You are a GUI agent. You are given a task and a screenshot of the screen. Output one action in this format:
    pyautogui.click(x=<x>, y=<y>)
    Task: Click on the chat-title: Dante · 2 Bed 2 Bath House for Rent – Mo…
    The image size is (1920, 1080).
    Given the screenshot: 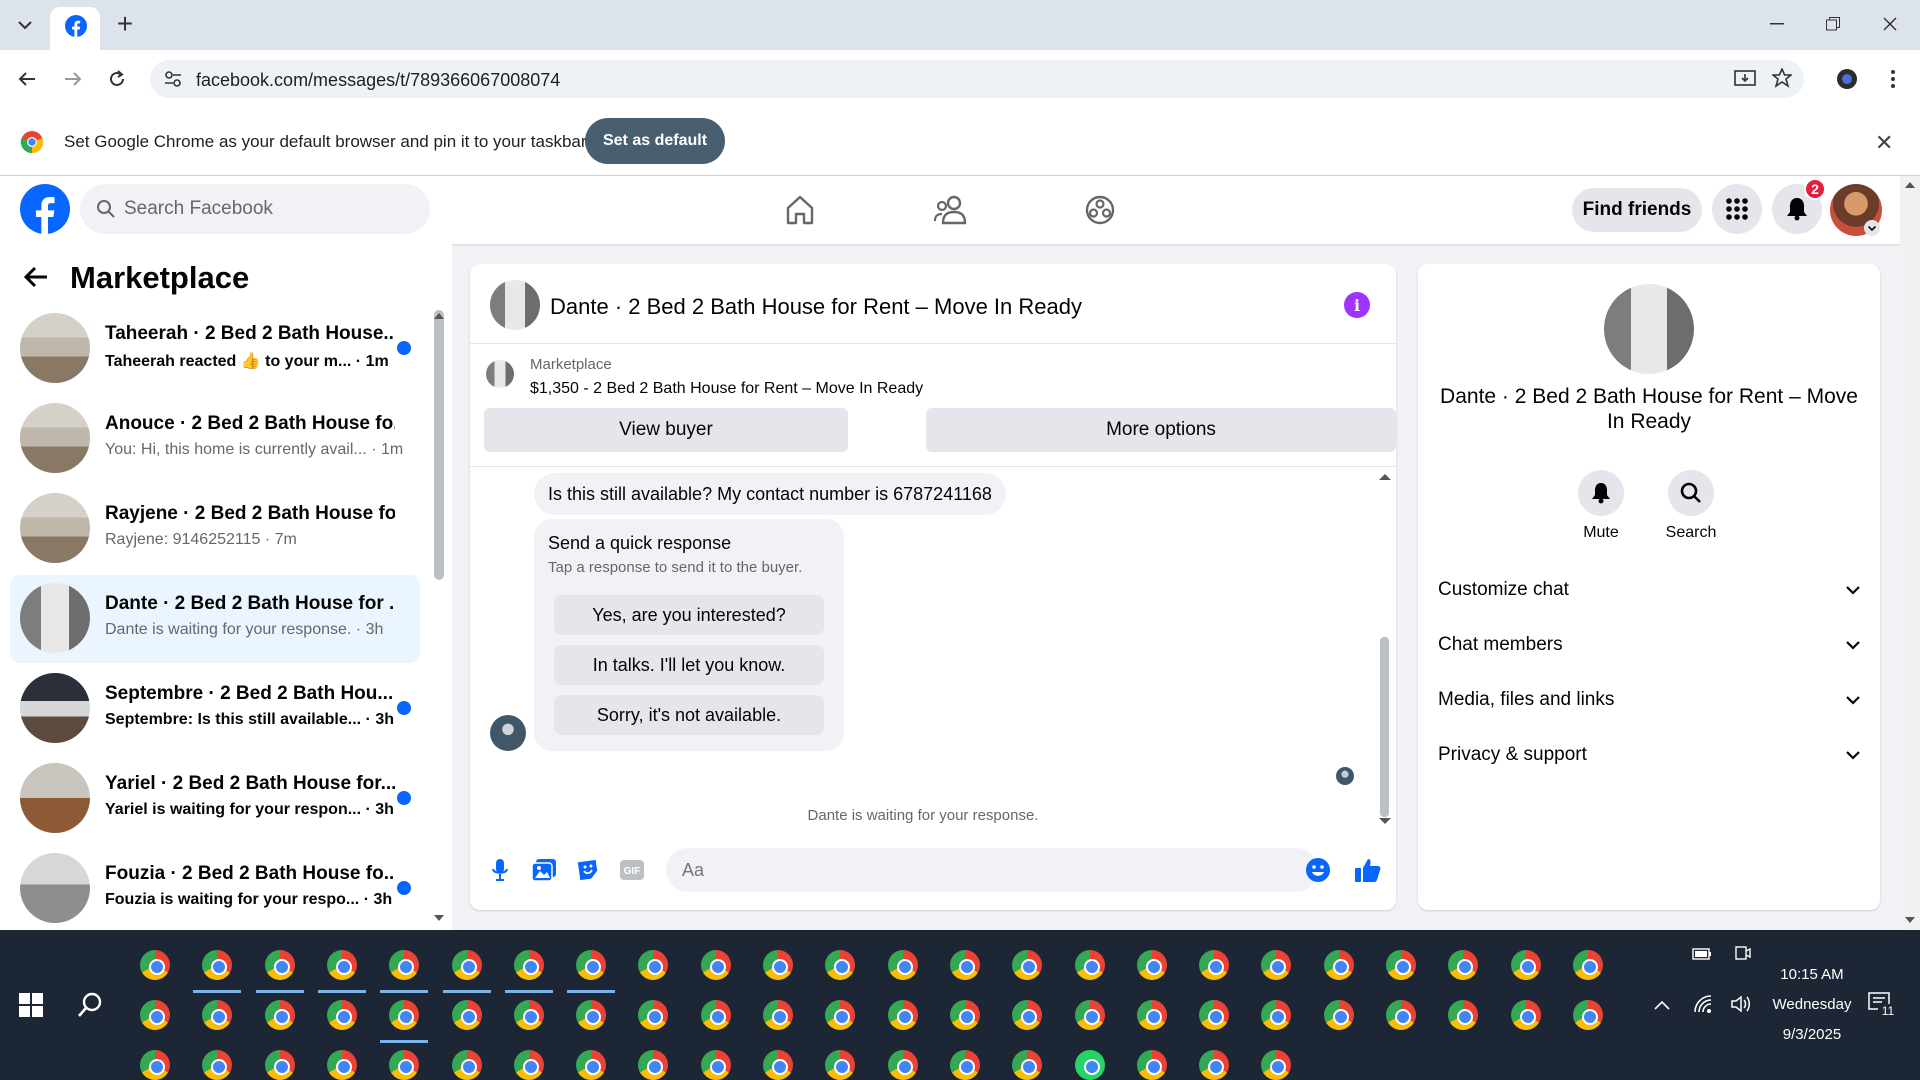 What is the action you would take?
    pyautogui.click(x=816, y=307)
    